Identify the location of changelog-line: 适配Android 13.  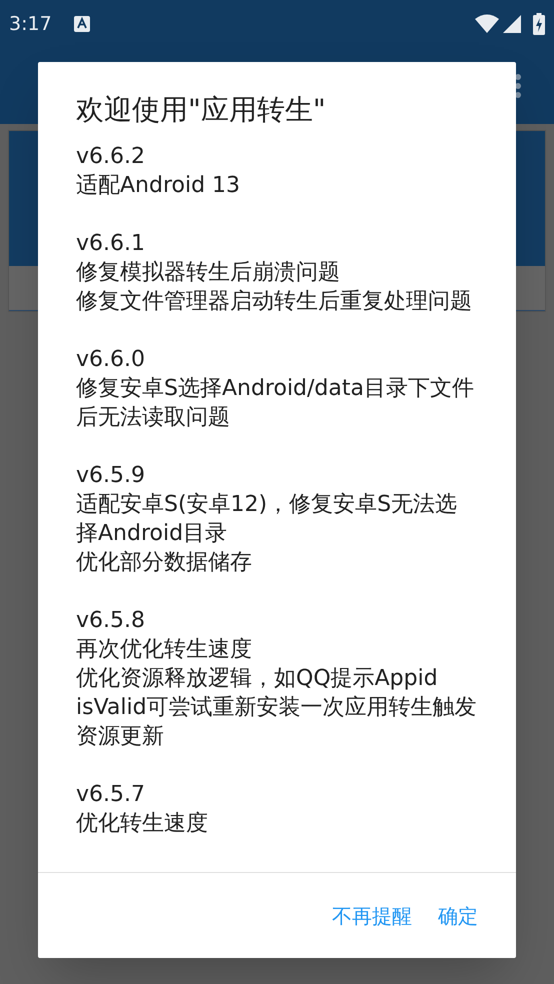
(159, 186).